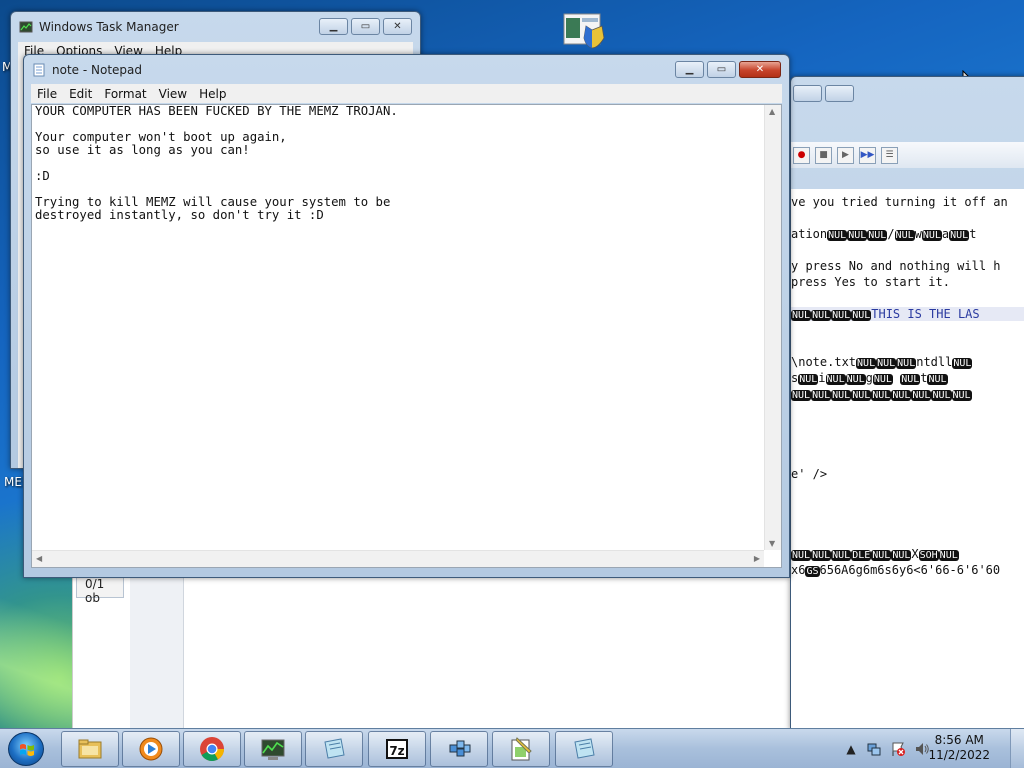  Describe the element at coordinates (109, 27) in the screenshot. I see `task-manager-title: Windows Task Manager` at that location.